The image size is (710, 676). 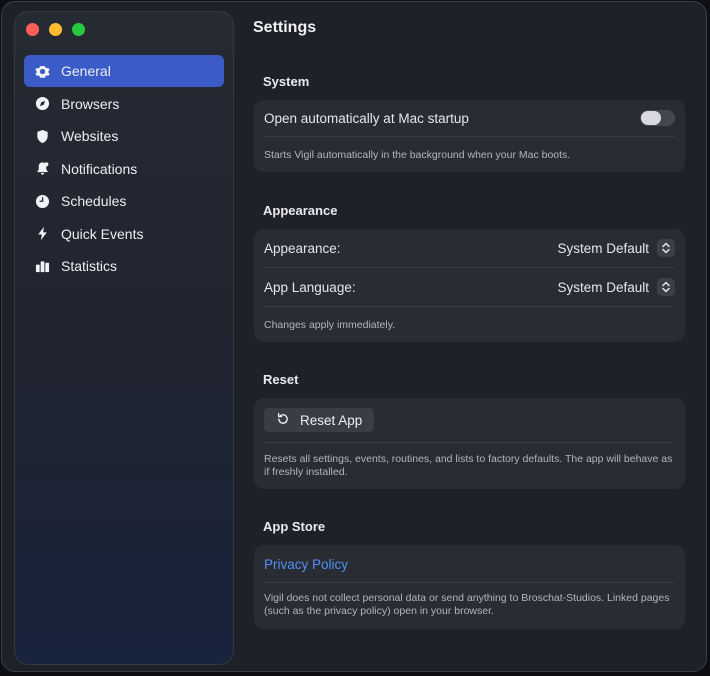 I want to click on sidebar-item-label: Websites, so click(x=90, y=136).